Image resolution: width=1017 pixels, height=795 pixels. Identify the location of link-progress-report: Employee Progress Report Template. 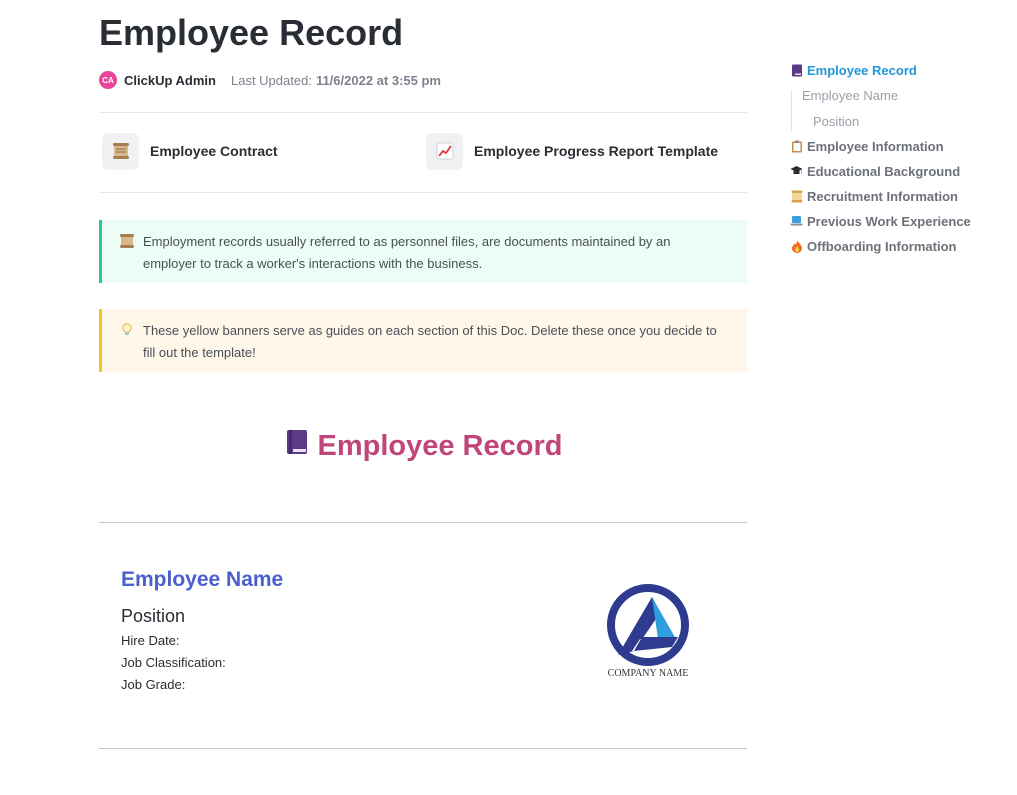
(572, 151).